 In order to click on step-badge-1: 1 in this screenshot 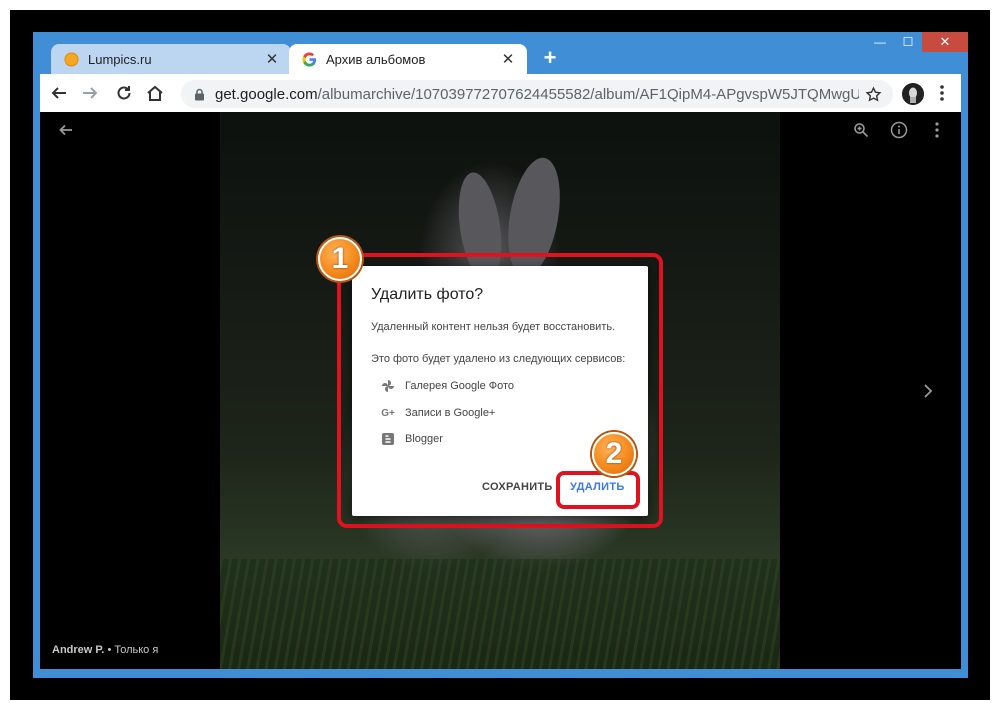, I will do `click(340, 259)`.